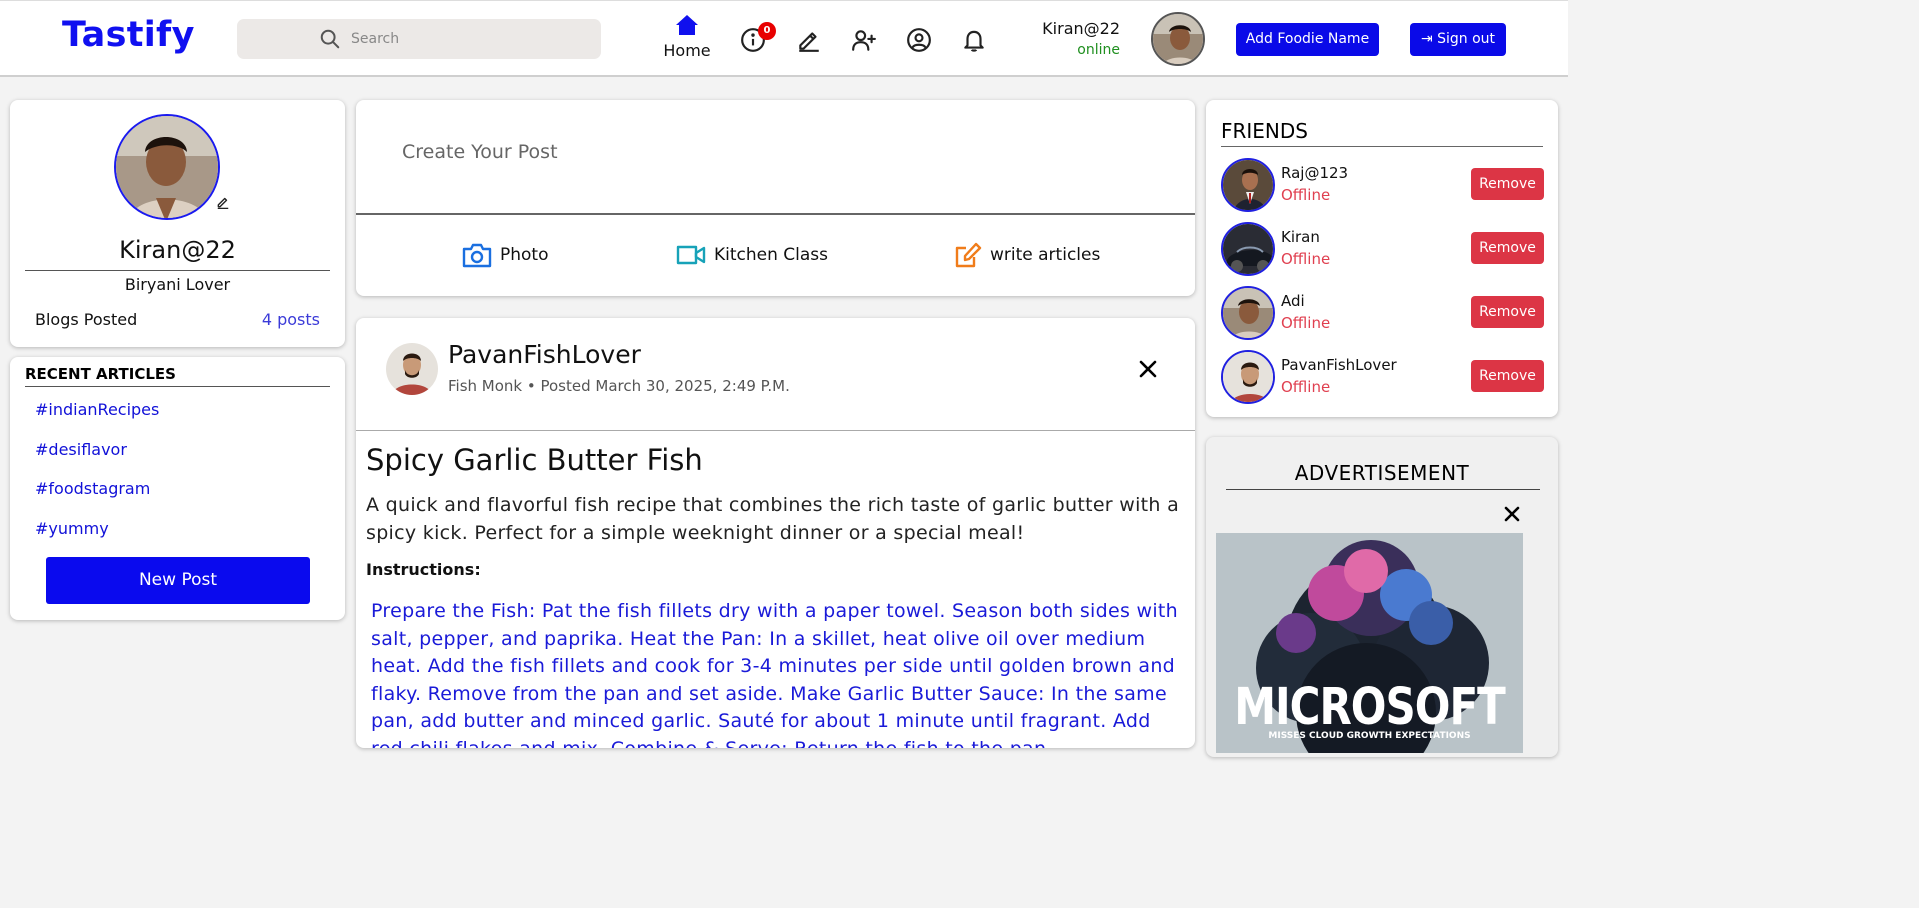 The height and width of the screenshot is (908, 1919). What do you see at coordinates (86, 319) in the screenshot?
I see `blogs-posted-label: Blogs Posted` at bounding box center [86, 319].